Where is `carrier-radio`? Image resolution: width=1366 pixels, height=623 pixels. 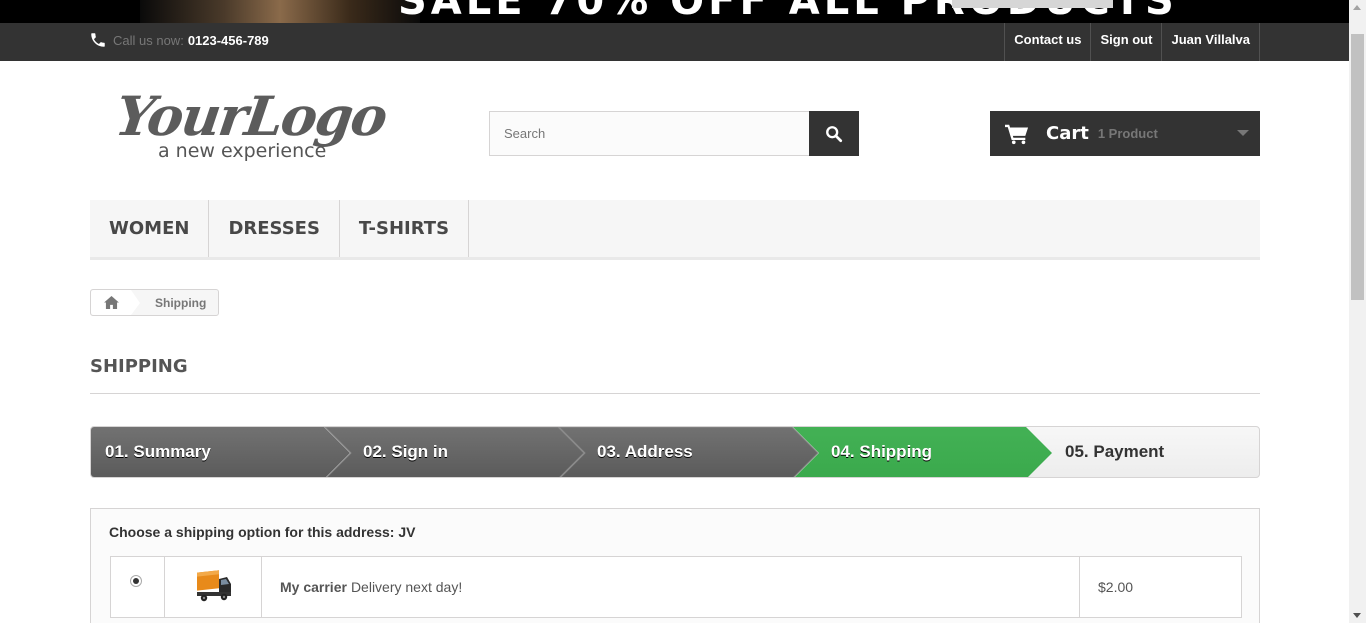 carrier-radio is located at coordinates (136, 581).